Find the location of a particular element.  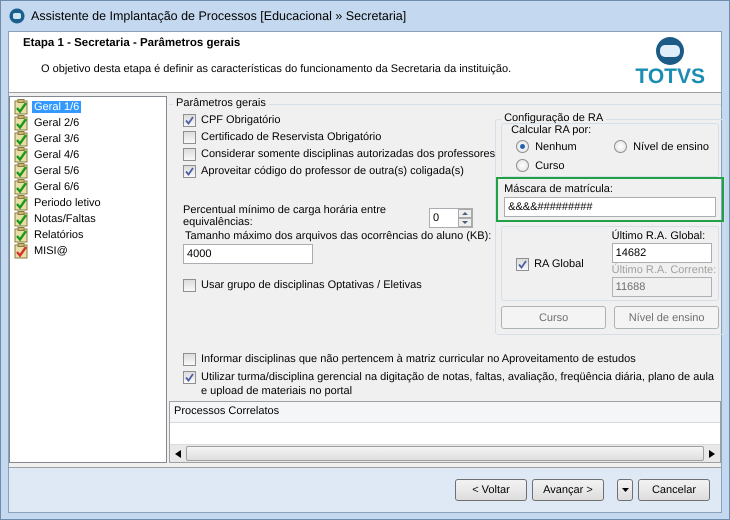

group-title: Parâmetros gerais is located at coordinates (221, 103).